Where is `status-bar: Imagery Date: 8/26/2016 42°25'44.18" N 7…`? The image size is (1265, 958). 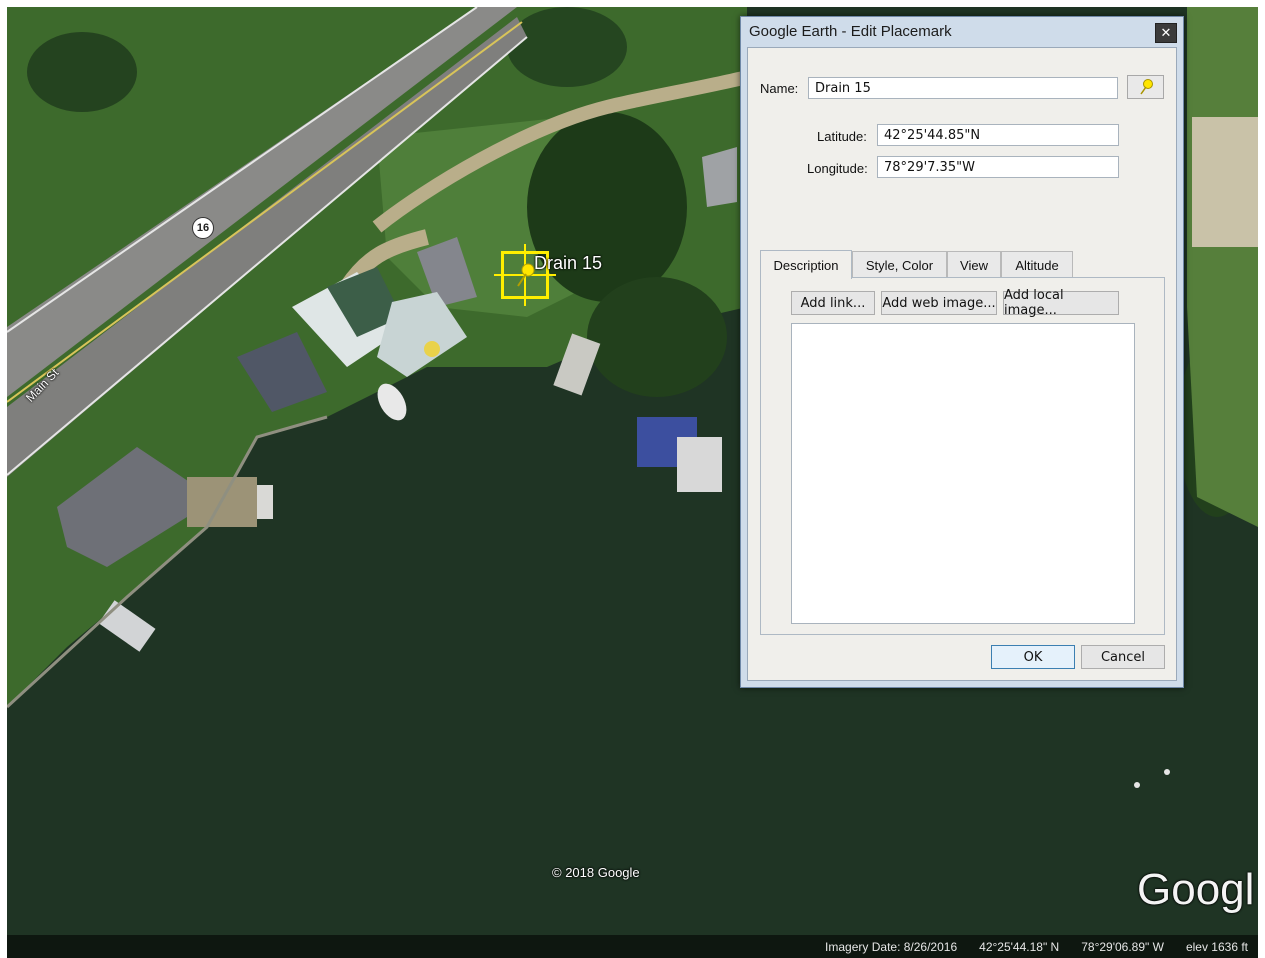 status-bar: Imagery Date: 8/26/2016 42°25'44.18" N 7… is located at coordinates (632, 946).